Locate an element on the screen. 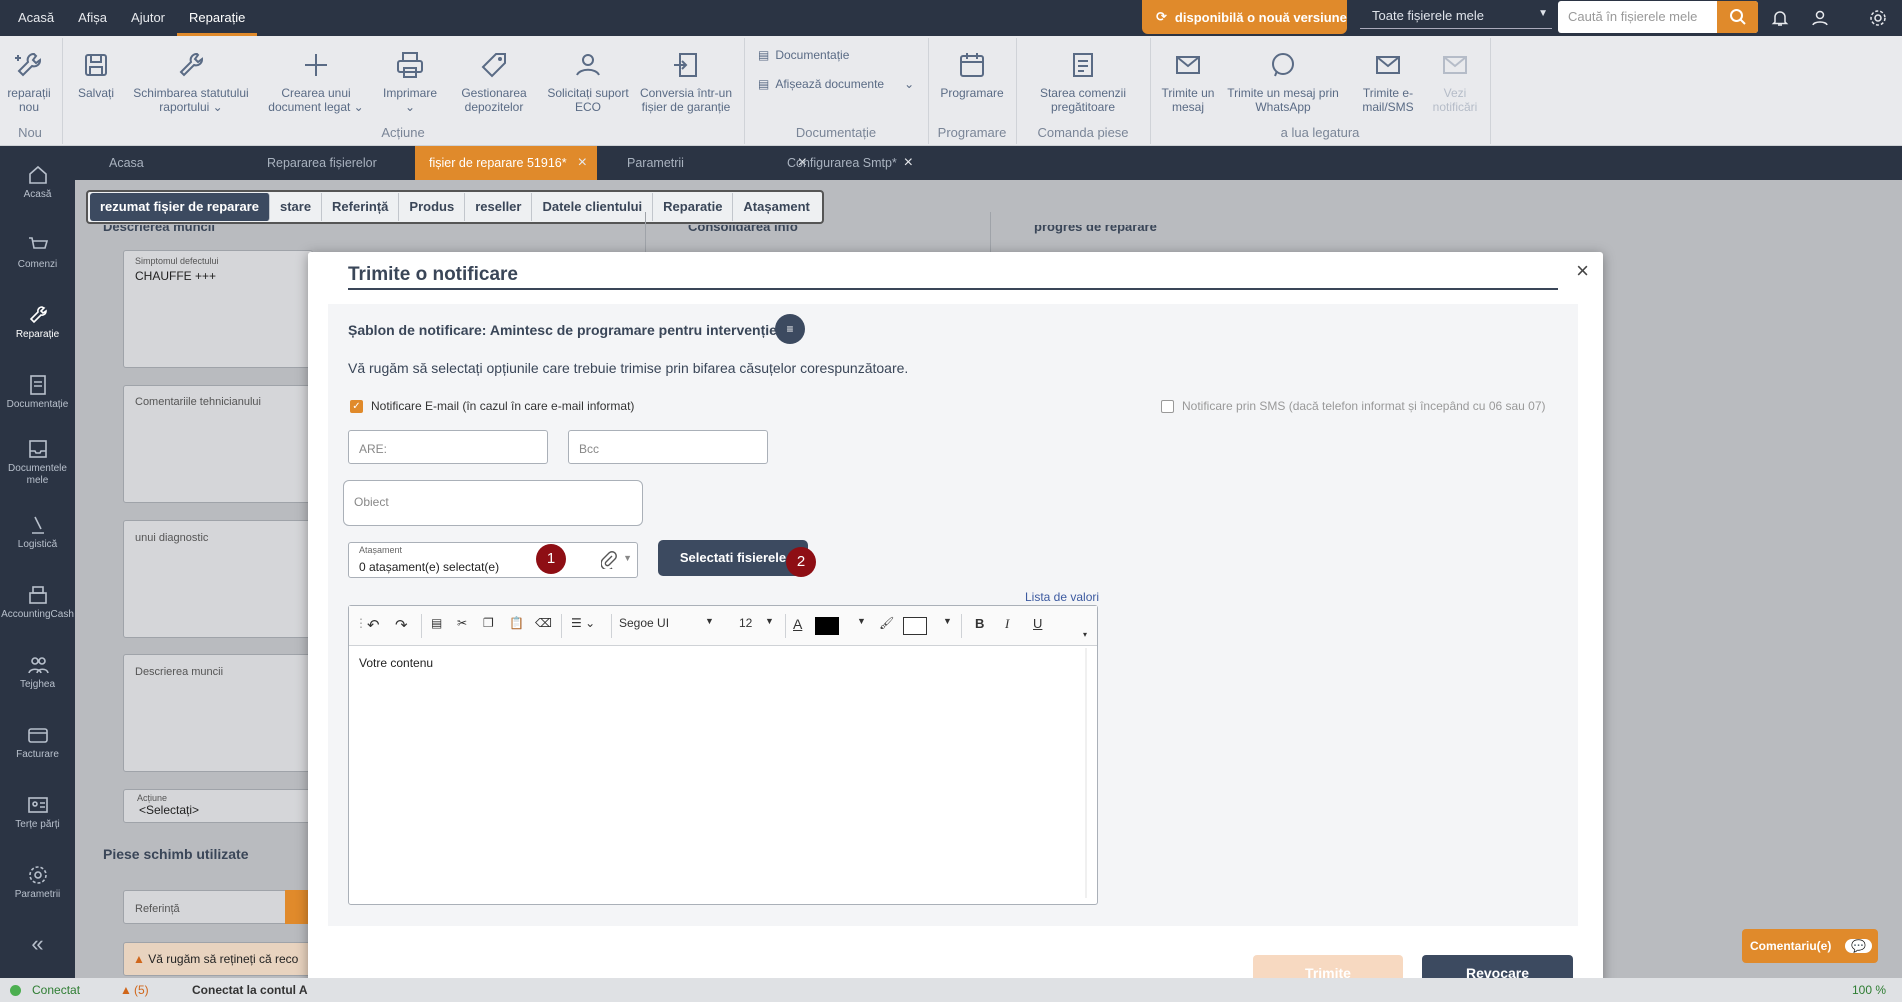 The width and height of the screenshot is (1902, 1002). cart-icon is located at coordinates (38, 243).